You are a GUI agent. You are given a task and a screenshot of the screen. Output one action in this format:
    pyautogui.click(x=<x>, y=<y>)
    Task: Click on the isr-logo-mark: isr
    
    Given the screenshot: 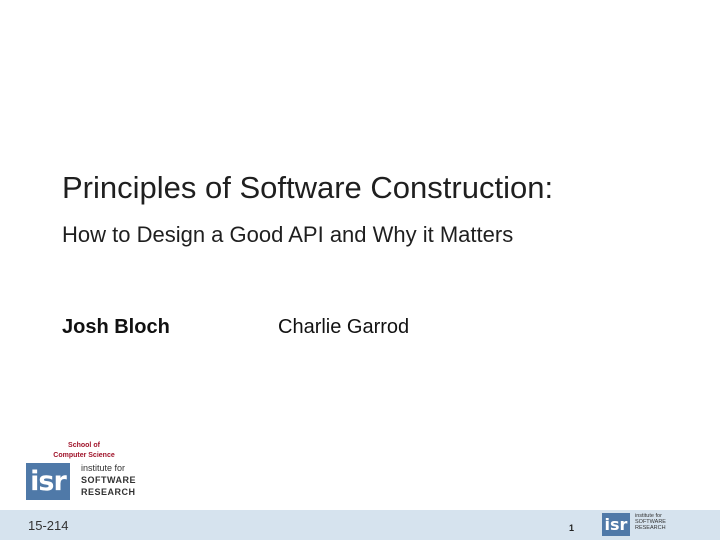 What is the action you would take?
    pyautogui.click(x=48, y=481)
    